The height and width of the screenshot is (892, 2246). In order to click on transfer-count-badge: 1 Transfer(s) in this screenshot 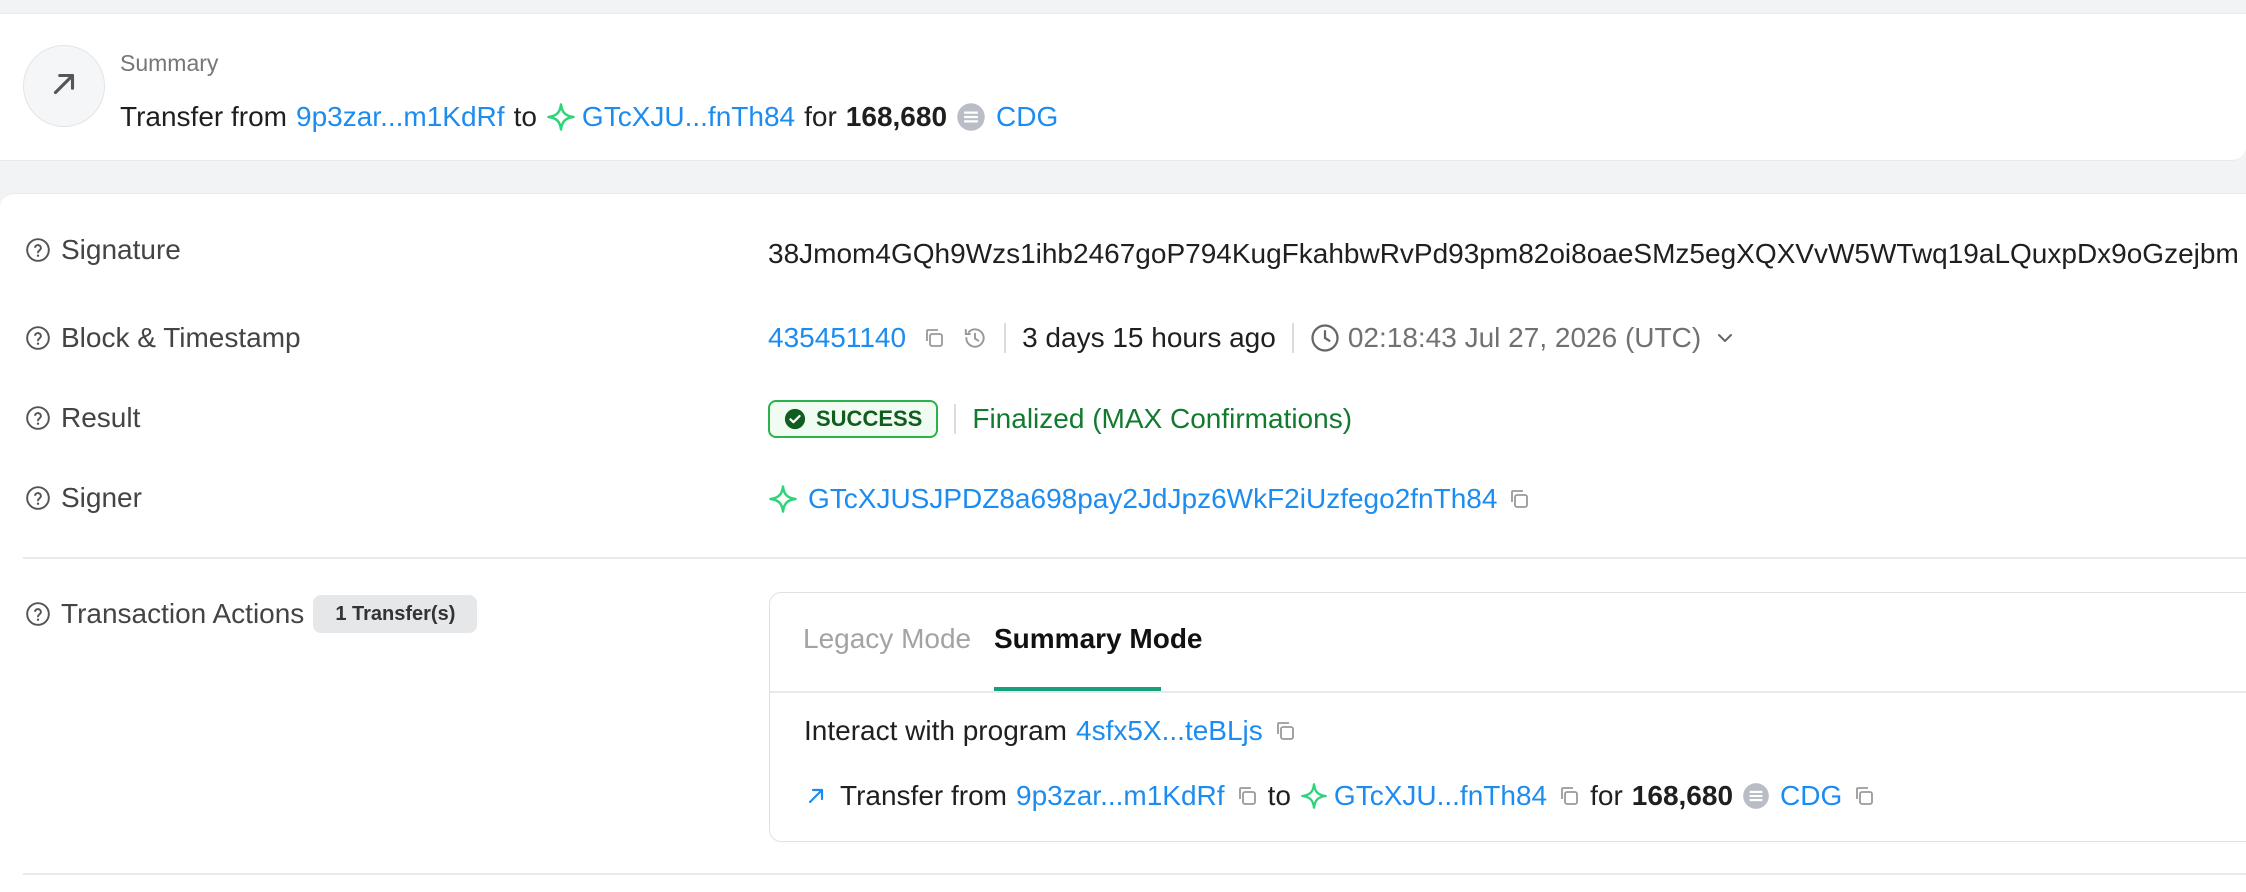, I will do `click(395, 614)`.